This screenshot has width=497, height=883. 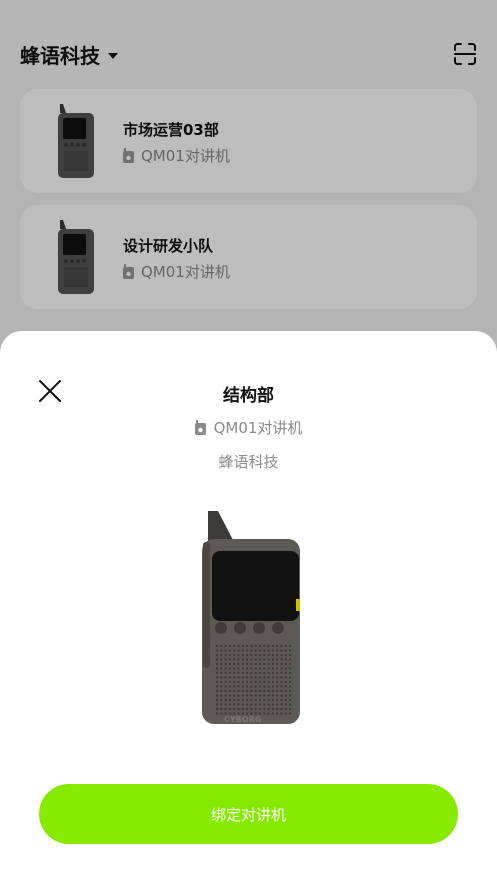 I want to click on radio-icon, so click(x=200, y=427).